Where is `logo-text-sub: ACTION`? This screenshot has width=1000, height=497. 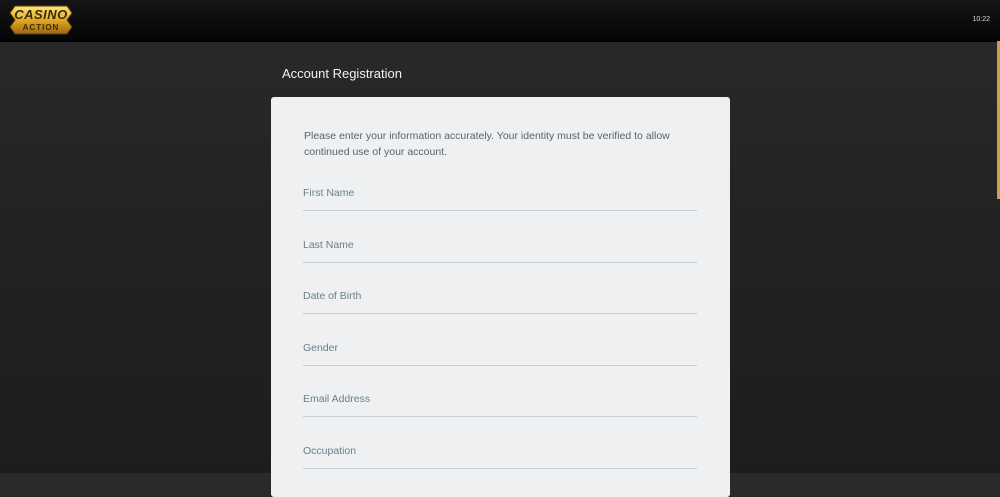
logo-text-sub: ACTION is located at coordinates (41, 27).